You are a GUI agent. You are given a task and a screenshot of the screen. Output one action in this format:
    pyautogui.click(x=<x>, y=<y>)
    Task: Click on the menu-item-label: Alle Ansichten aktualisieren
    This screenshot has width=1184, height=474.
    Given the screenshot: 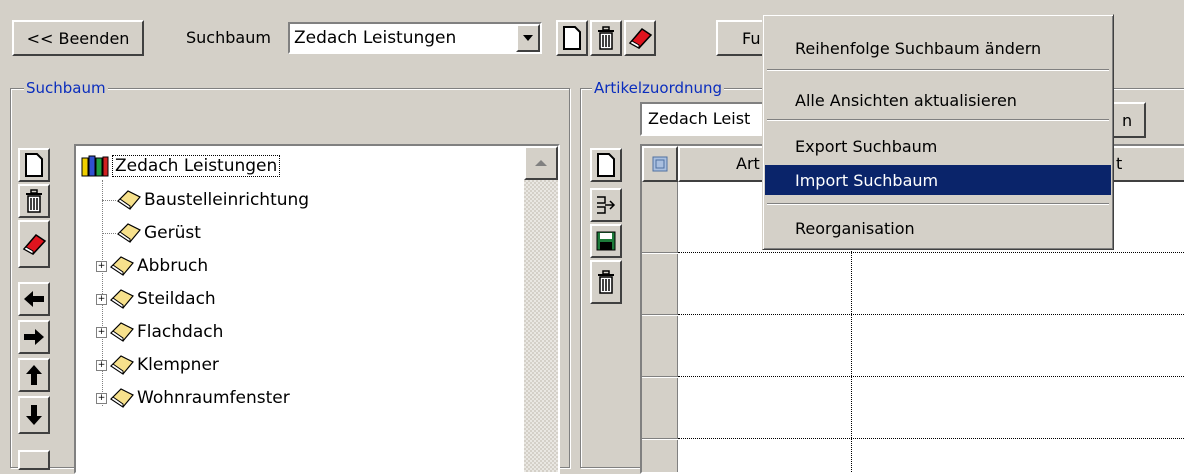 What is the action you would take?
    pyautogui.click(x=906, y=100)
    